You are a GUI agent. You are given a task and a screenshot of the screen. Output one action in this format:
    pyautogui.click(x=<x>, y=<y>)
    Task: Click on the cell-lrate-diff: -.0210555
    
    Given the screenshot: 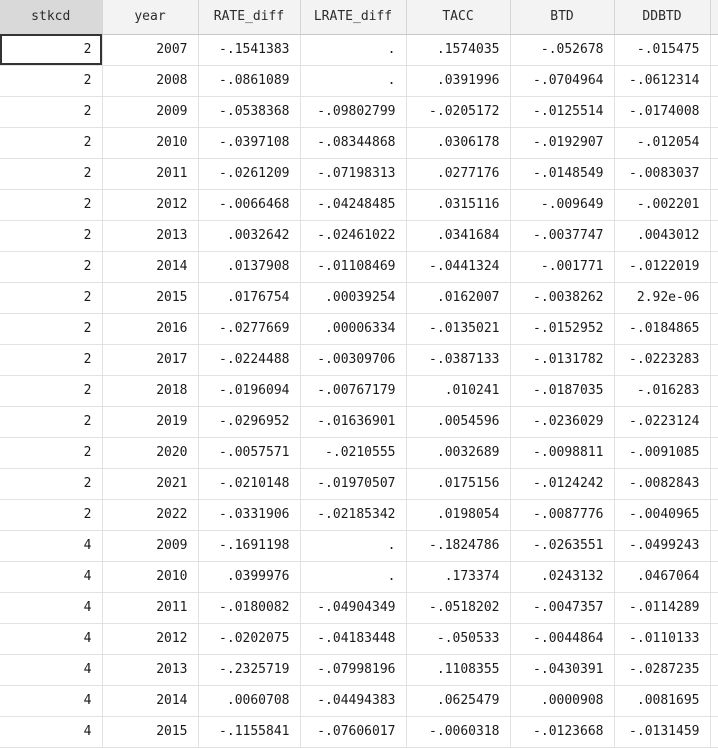 What is the action you would take?
    pyautogui.click(x=353, y=453)
    